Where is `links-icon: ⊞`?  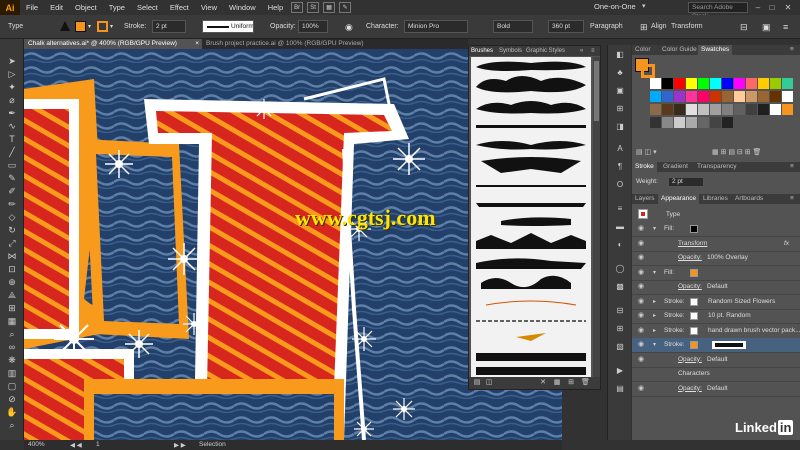 links-icon: ⊞ is located at coordinates (620, 108).